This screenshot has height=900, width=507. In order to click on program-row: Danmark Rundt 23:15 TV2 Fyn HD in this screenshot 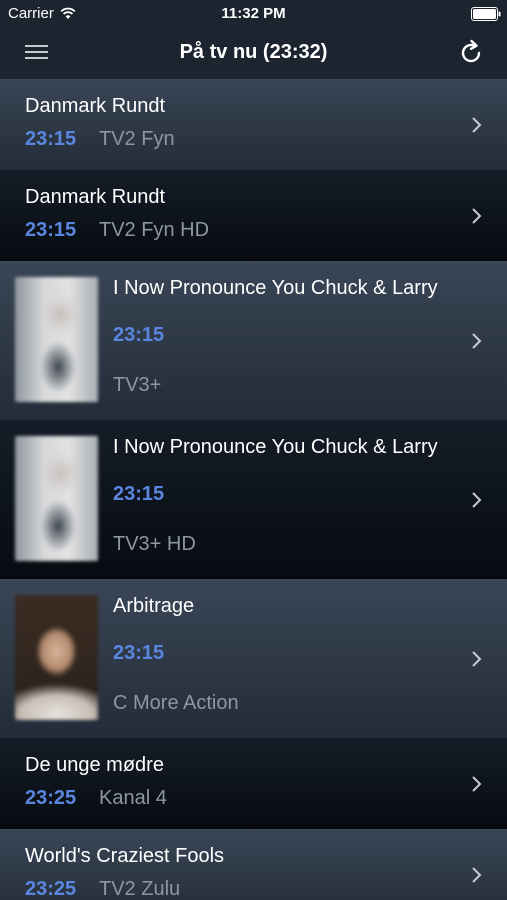, I will do `click(253, 215)`.